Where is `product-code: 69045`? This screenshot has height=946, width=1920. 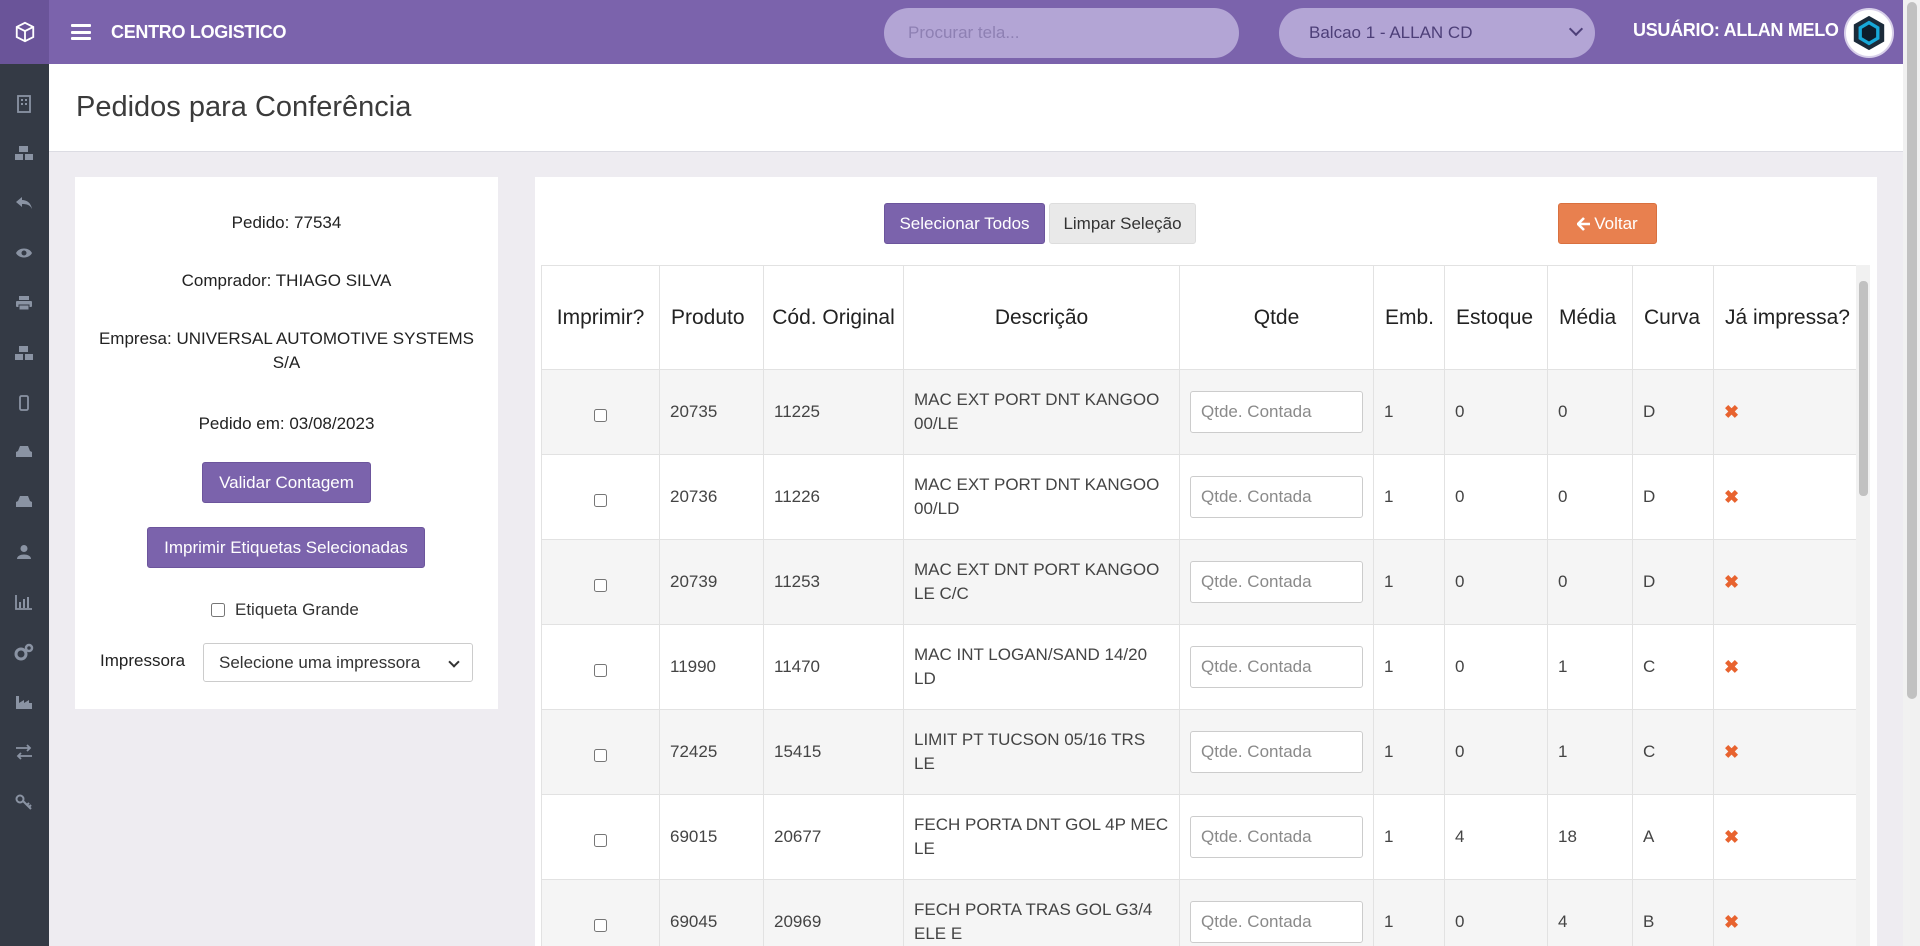
product-code: 69045 is located at coordinates (711, 912).